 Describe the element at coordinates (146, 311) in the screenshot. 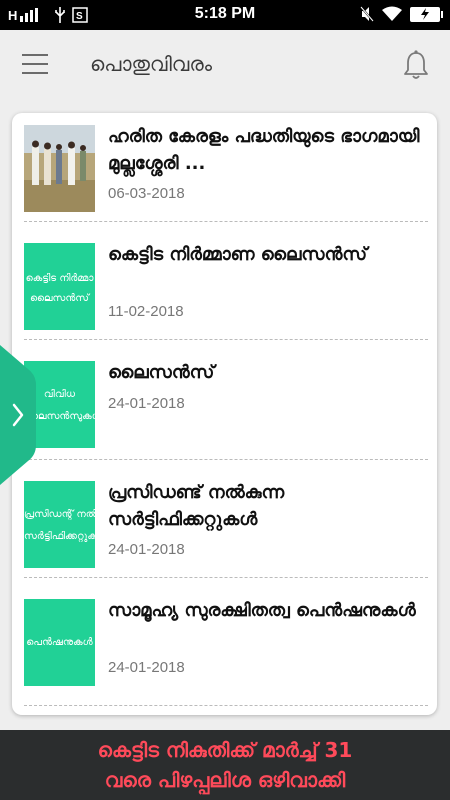

I see `news-date: 11-02-2018` at that location.